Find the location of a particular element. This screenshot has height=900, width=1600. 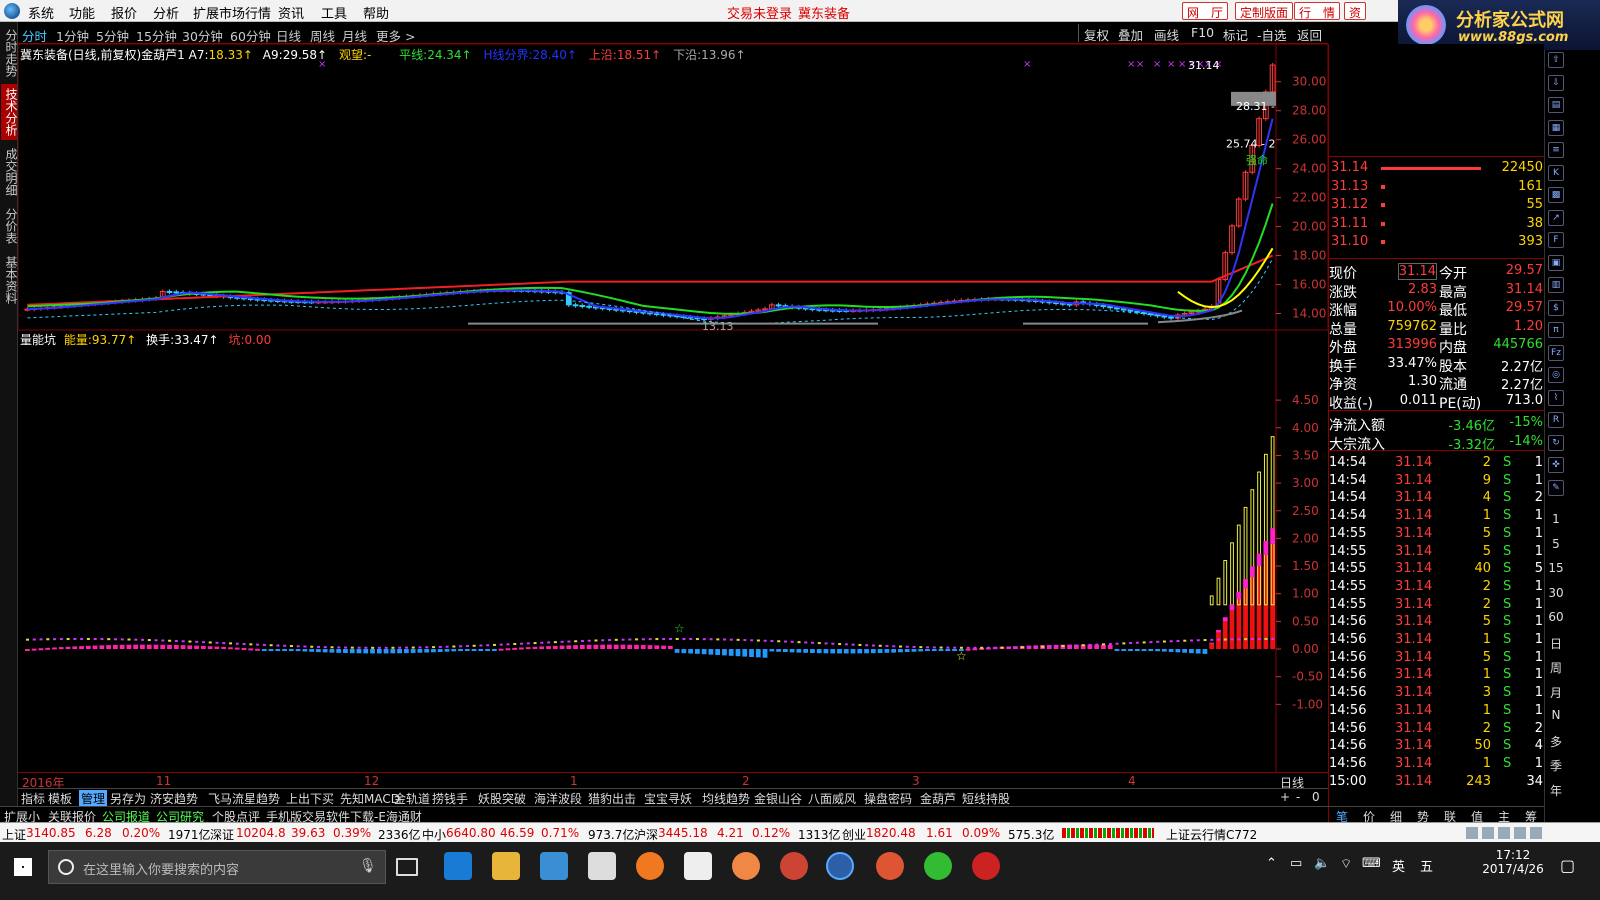

period-15min: 15分钟 is located at coordinates (156, 35).